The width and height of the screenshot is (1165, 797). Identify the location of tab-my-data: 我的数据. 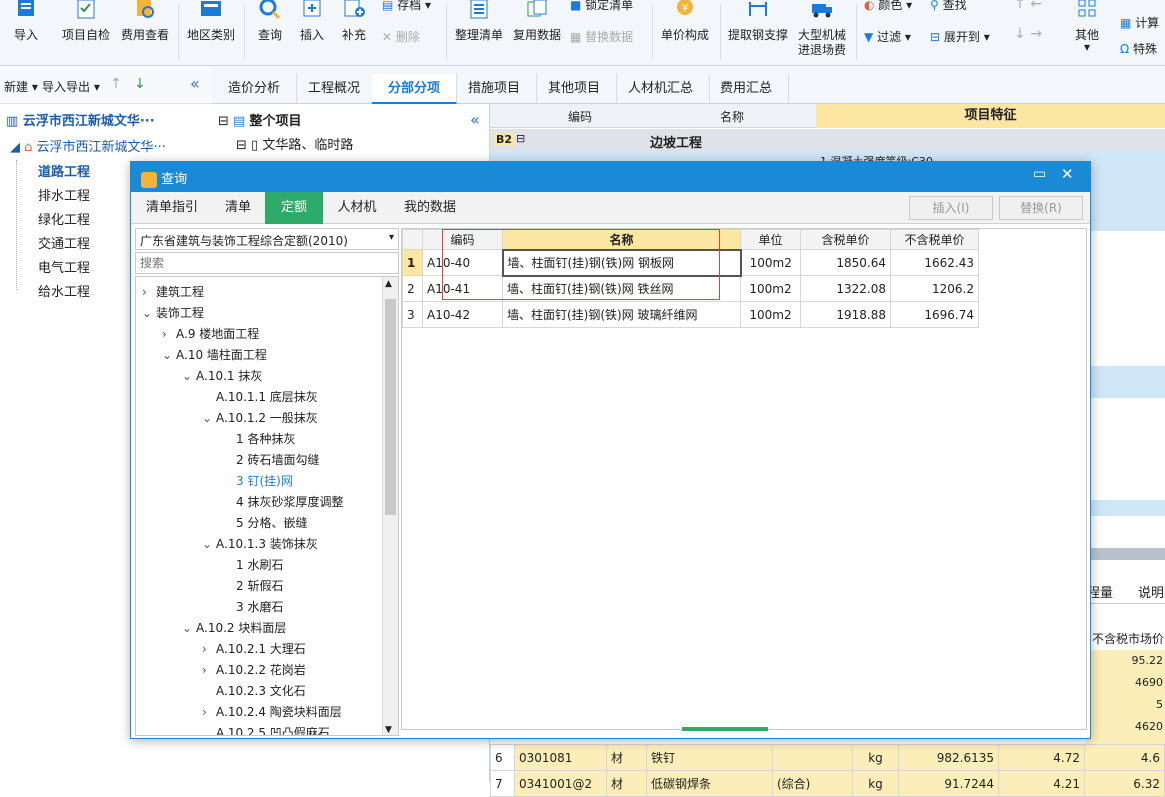
(430, 208).